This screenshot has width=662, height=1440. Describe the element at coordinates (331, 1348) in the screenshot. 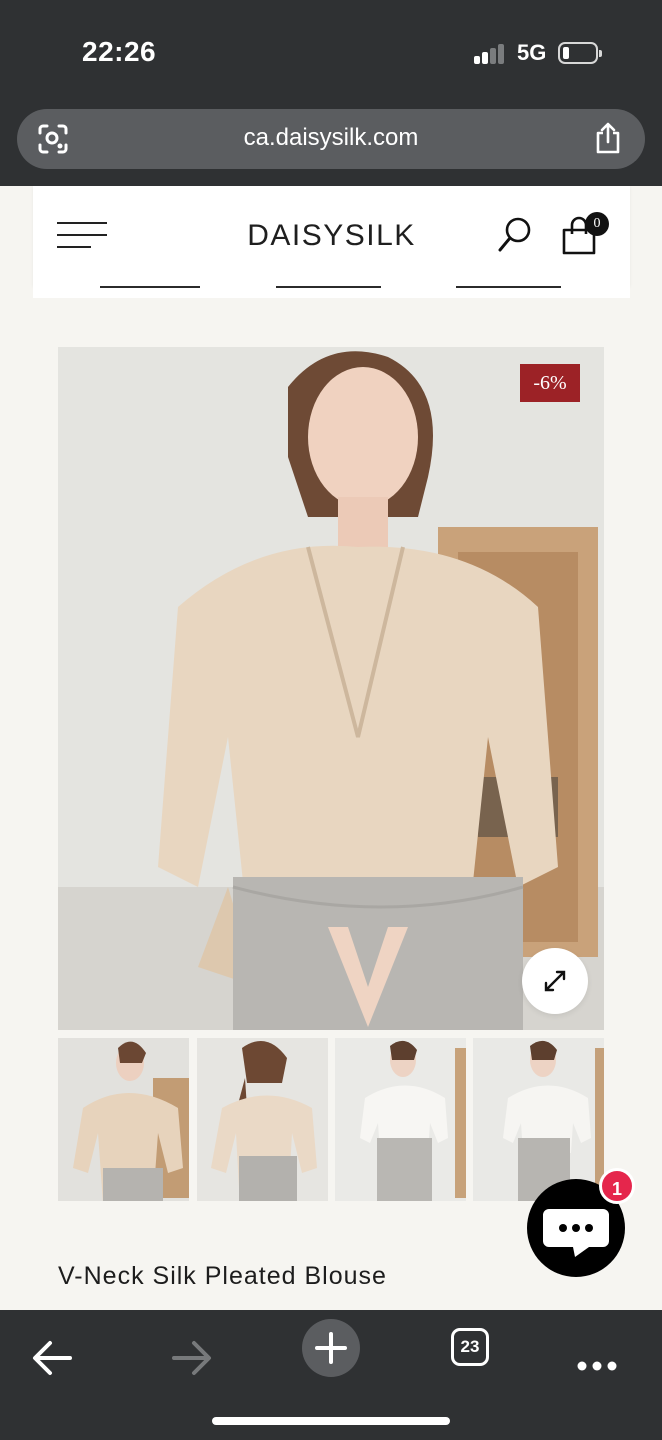

I see `new-tab-icon` at that location.